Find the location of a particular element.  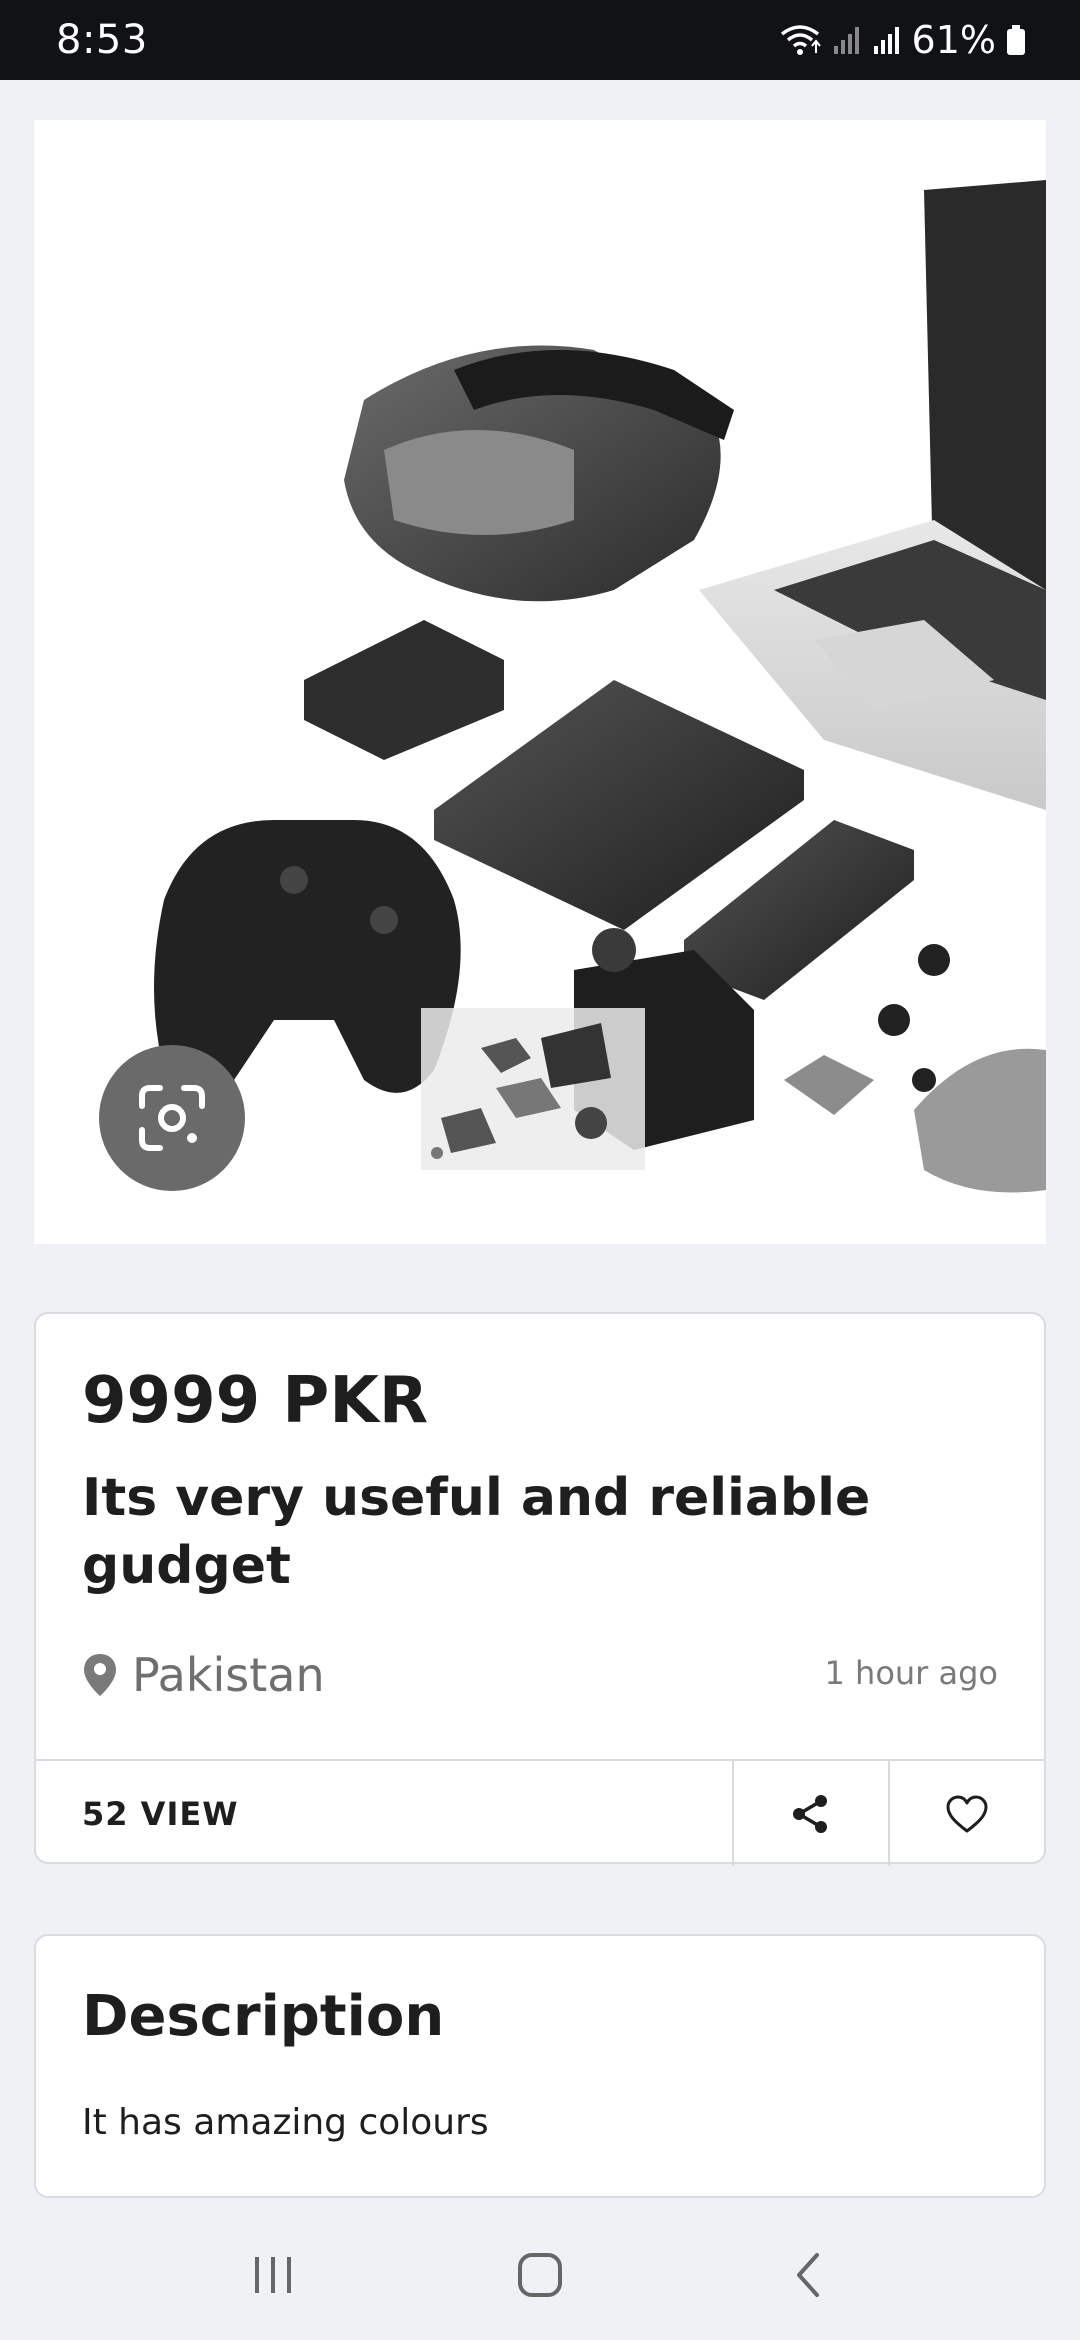

price: 9999 PKR is located at coordinates (255, 1401).